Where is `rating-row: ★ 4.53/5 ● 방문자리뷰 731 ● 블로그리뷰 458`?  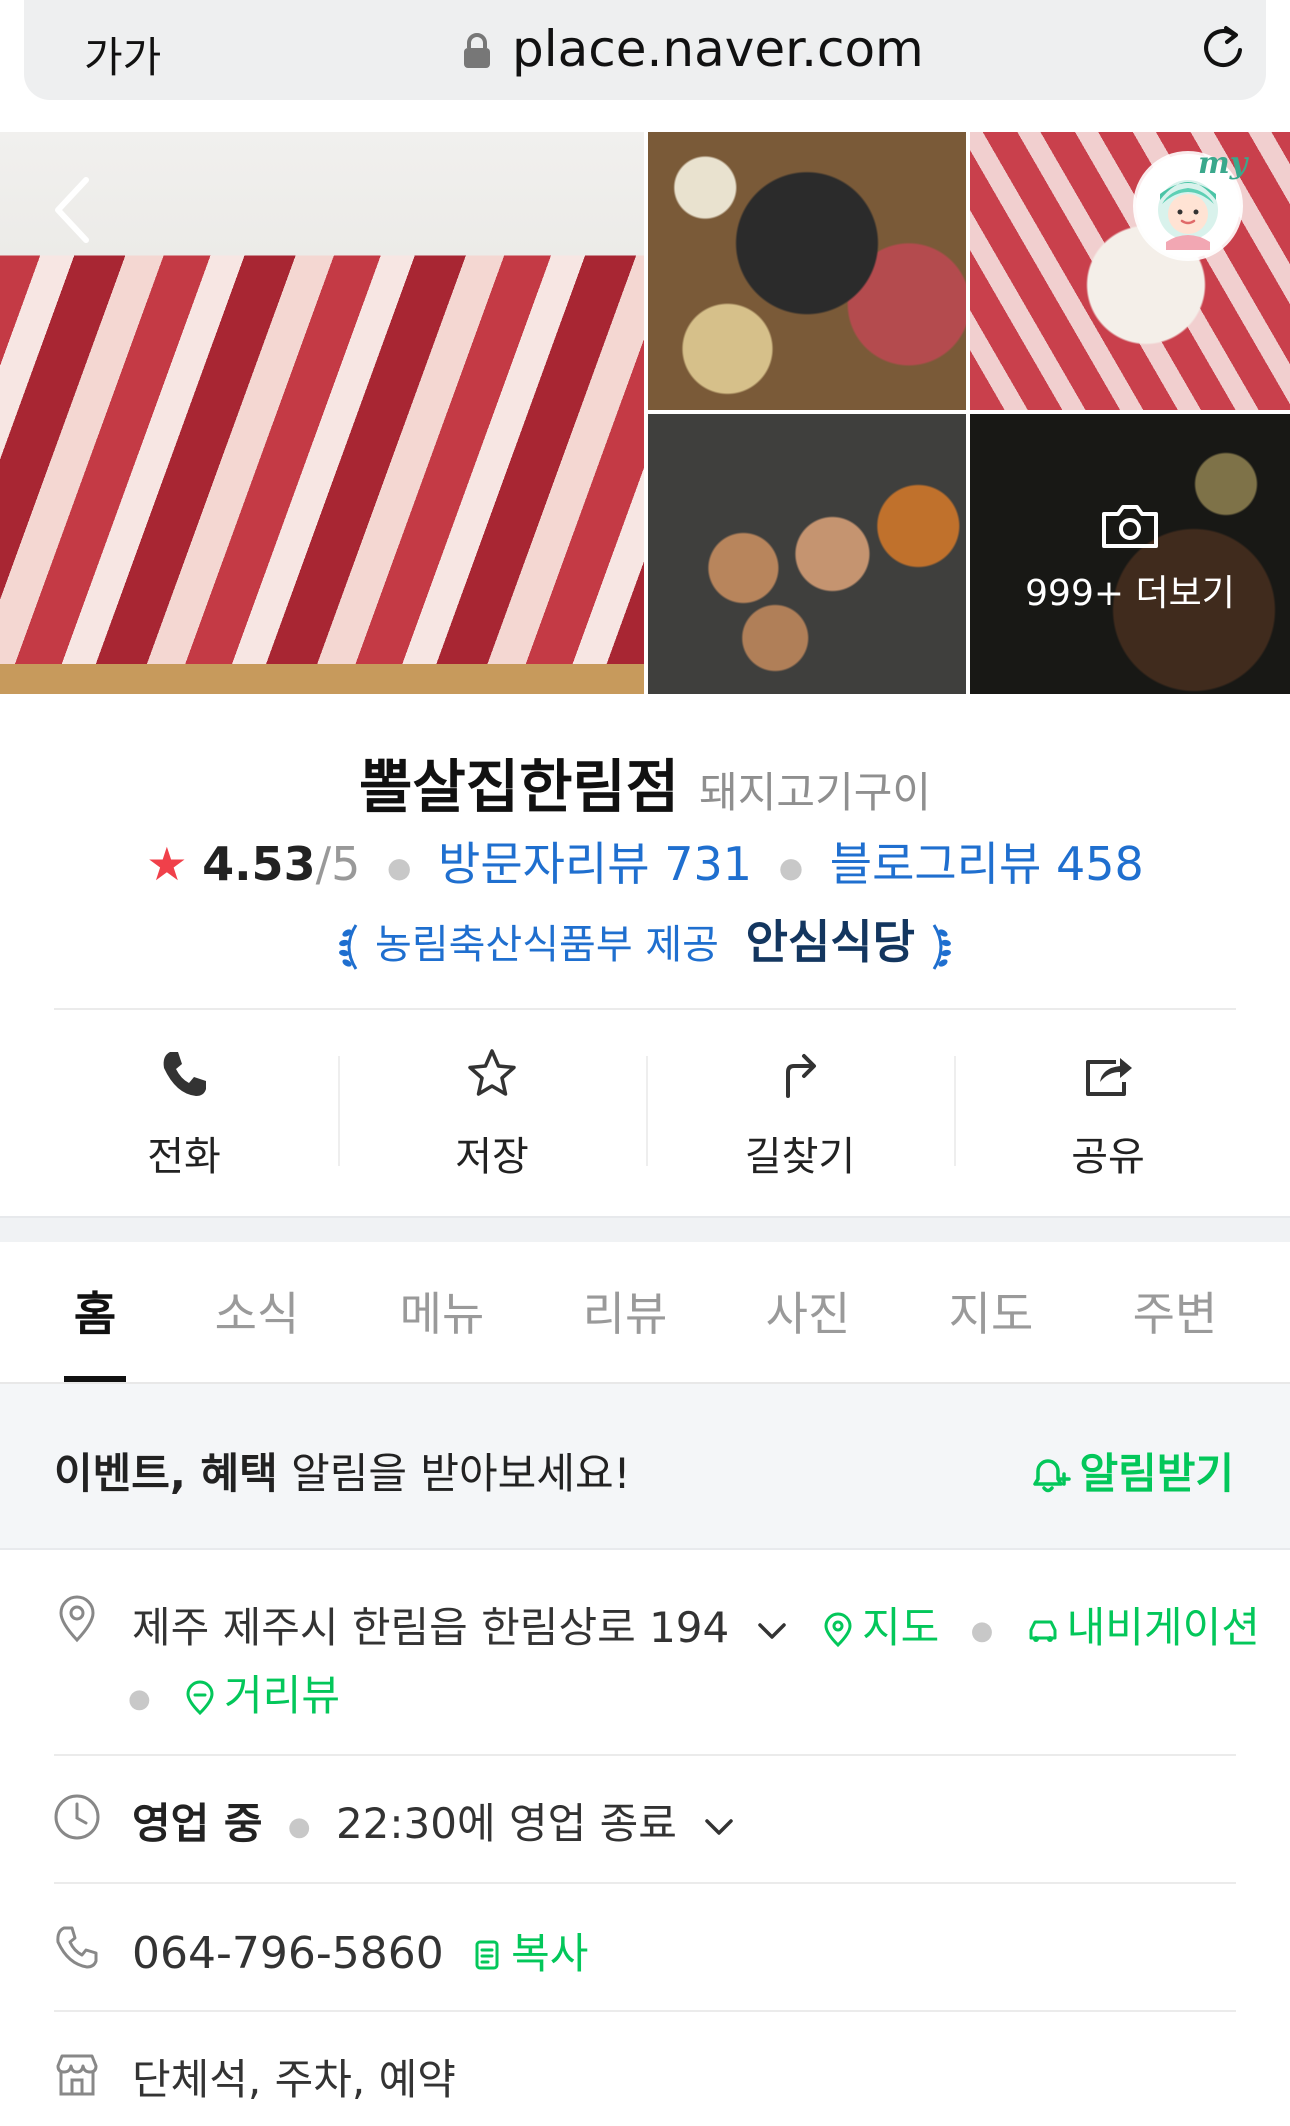
rating-row: ★ 4.53/5 ● 방문자리뷰 731 ● 블로그리뷰 458 is located at coordinates (645, 861).